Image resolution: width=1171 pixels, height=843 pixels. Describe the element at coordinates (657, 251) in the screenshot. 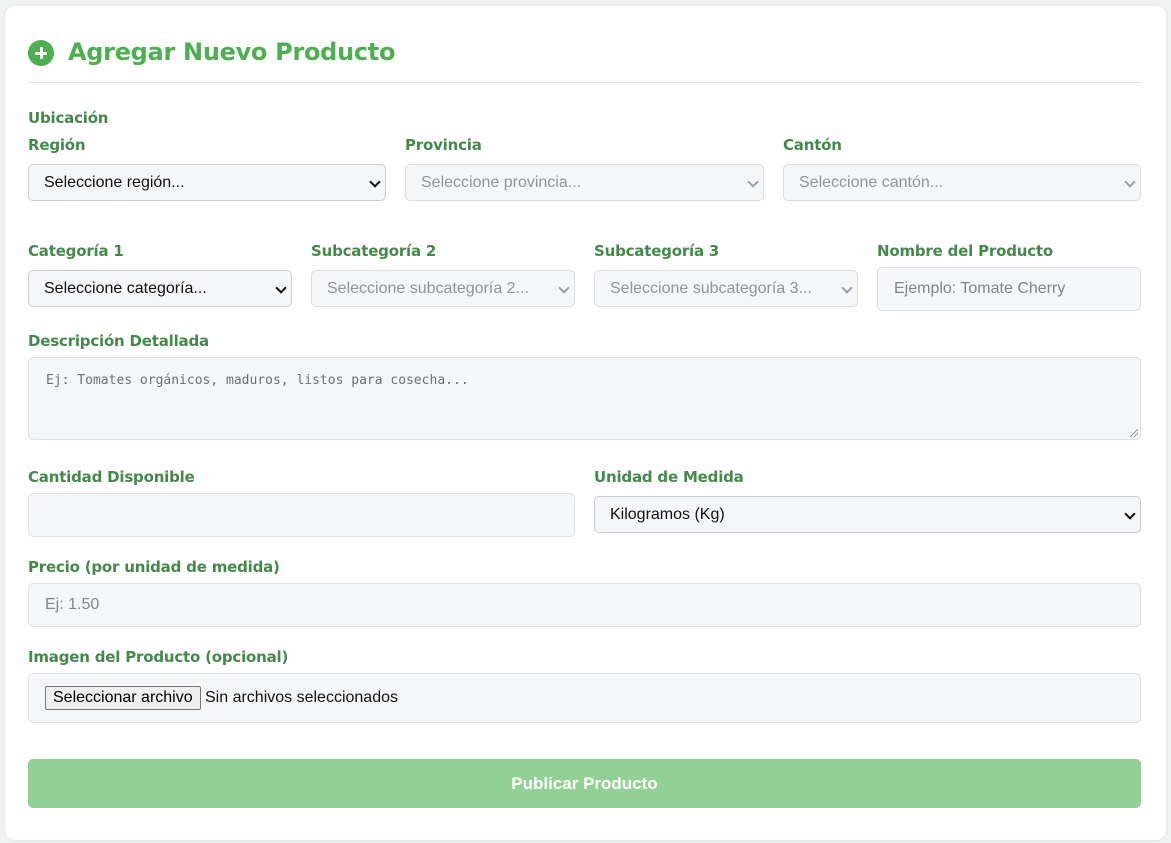

I see `subcategory3-label: Subcategoría 3` at that location.